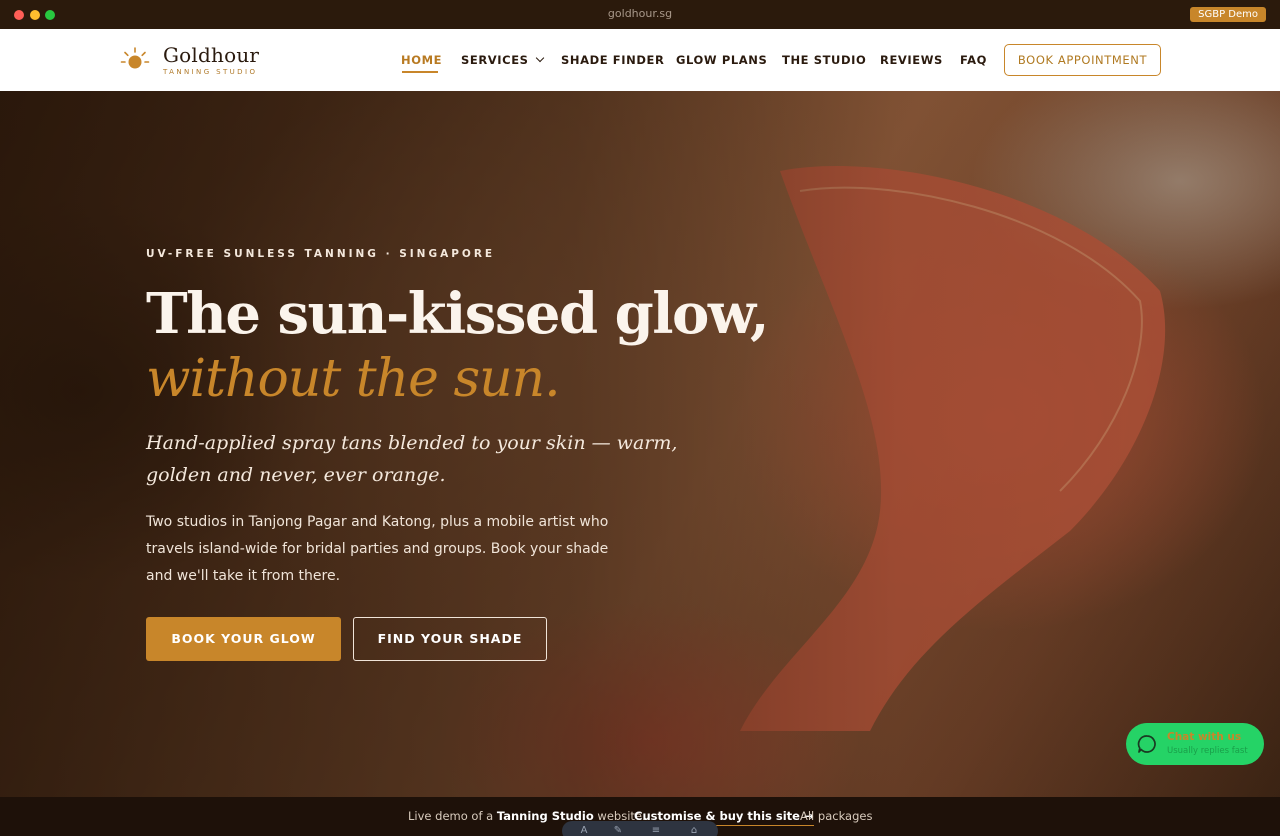 This screenshot has width=1280, height=836. I want to click on nav-home: HOME, so click(421, 60).